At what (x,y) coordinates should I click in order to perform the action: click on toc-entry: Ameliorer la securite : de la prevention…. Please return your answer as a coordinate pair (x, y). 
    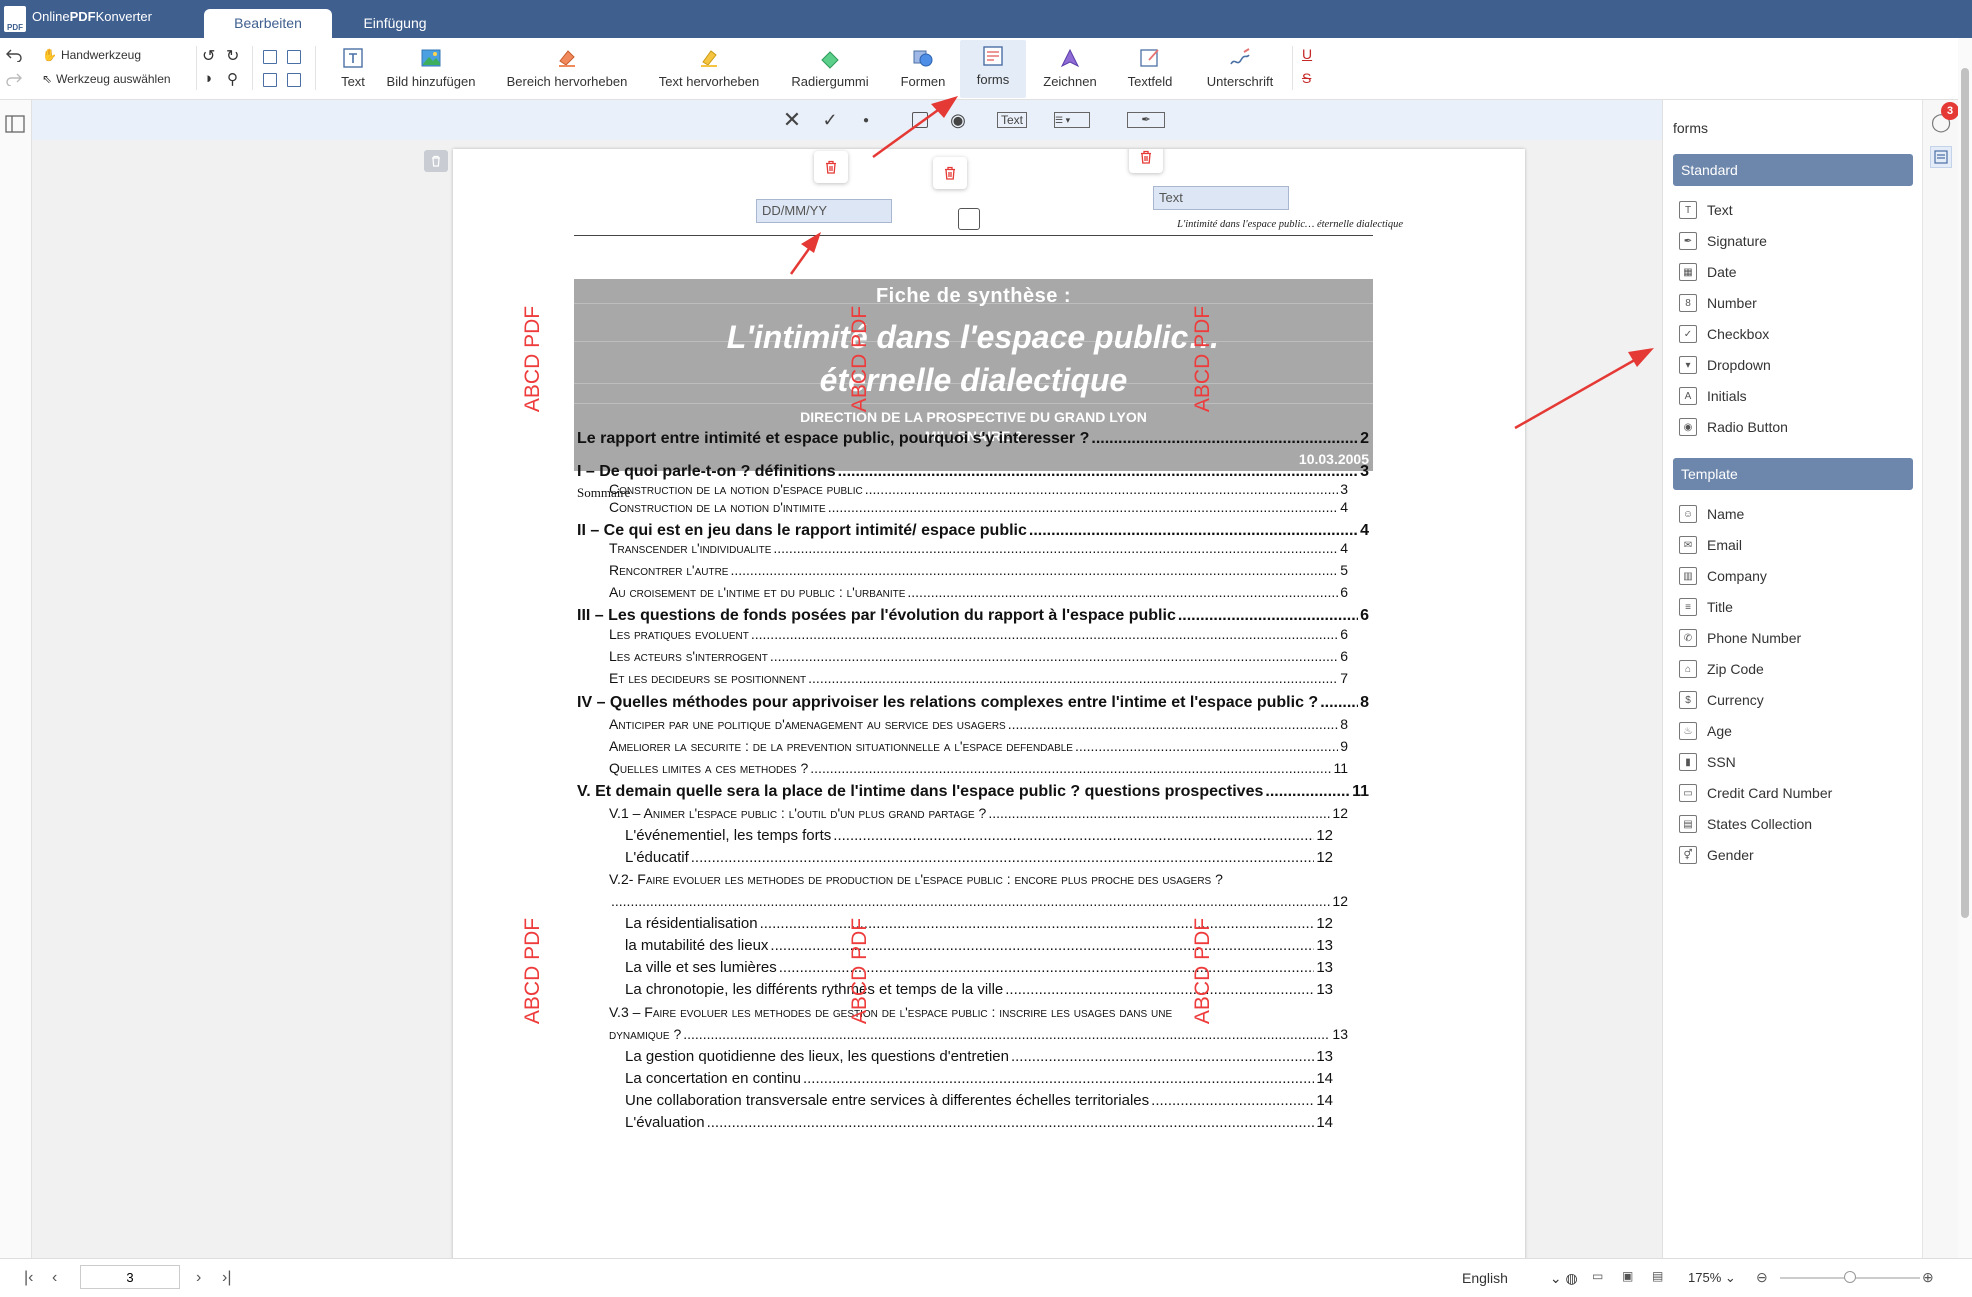
    Looking at the image, I should click on (978, 746).